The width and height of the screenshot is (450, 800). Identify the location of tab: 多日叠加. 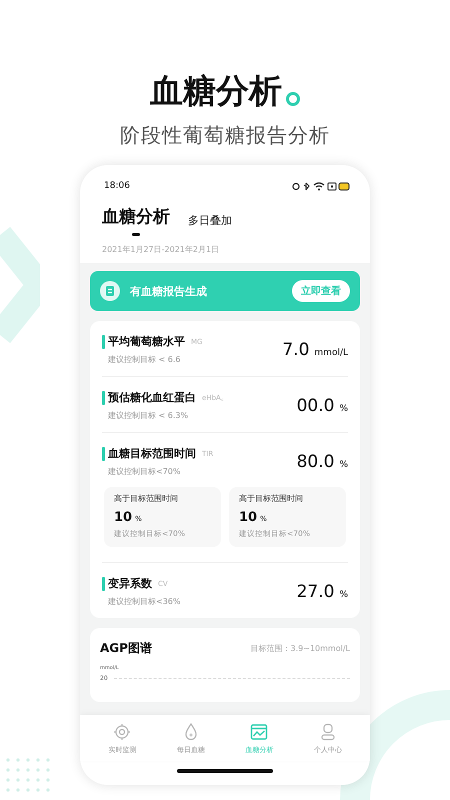
(210, 224).